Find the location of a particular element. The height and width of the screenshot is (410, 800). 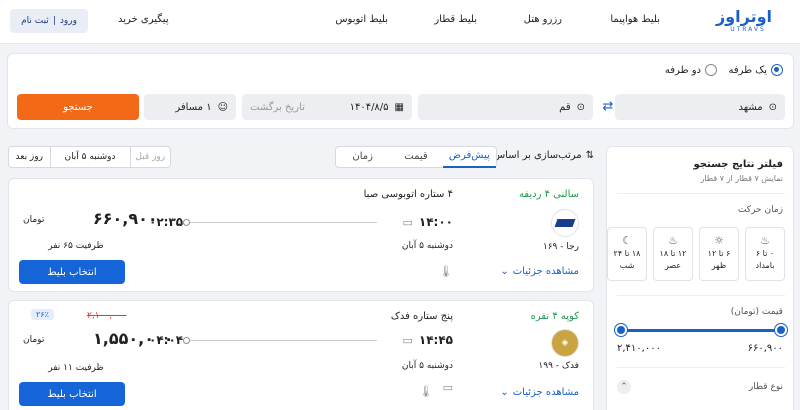

time-slot-label: بامداد is located at coordinates (765, 265).